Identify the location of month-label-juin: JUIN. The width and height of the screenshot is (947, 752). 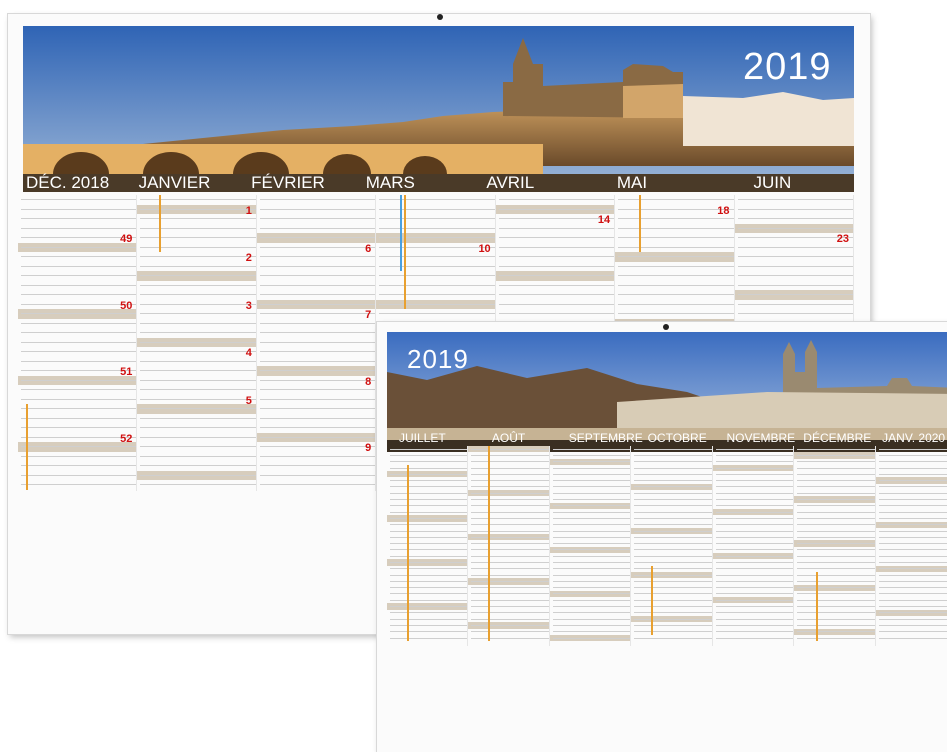
(772, 182).